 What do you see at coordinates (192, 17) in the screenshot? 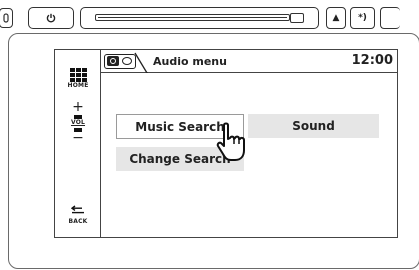
I see `slider-track` at bounding box center [192, 17].